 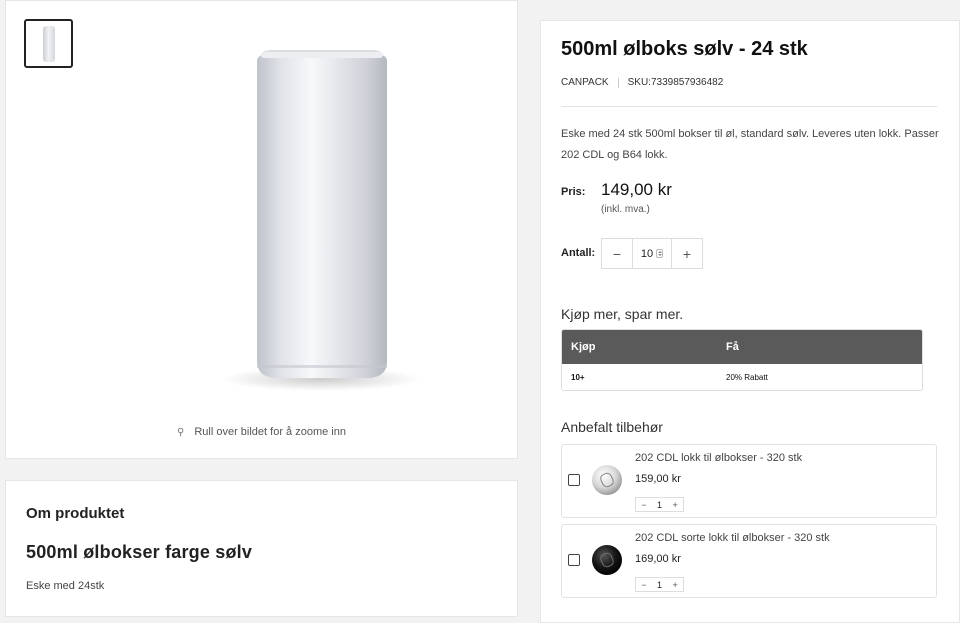 I want to click on accessory-price: 169,00 kr, so click(x=658, y=559).